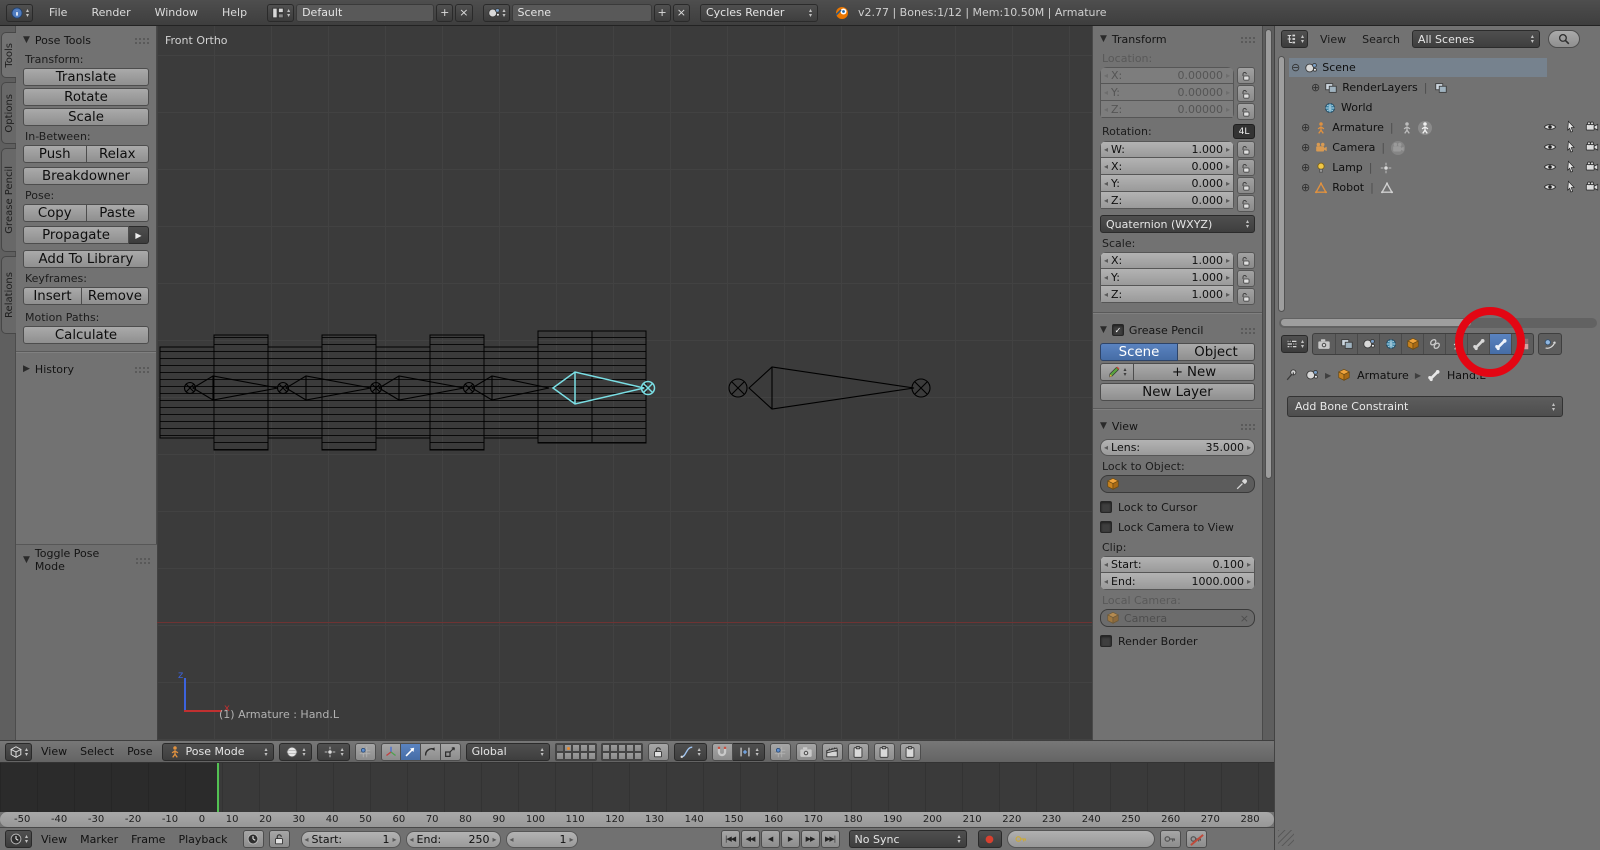 The height and width of the screenshot is (850, 1600). Describe the element at coordinates (453, 839) in the screenshot. I see `frame-end-field: ◂ End: 250 ▸` at that location.